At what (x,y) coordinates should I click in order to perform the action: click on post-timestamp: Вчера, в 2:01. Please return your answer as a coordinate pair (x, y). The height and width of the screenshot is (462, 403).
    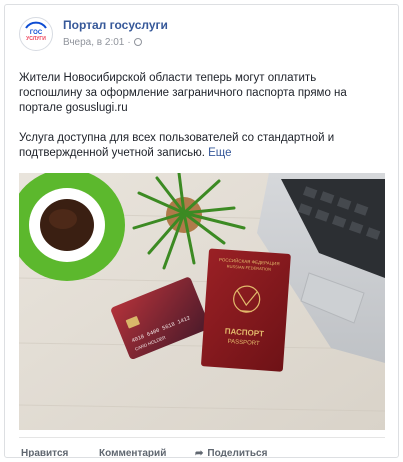
    Looking at the image, I should click on (93, 42).